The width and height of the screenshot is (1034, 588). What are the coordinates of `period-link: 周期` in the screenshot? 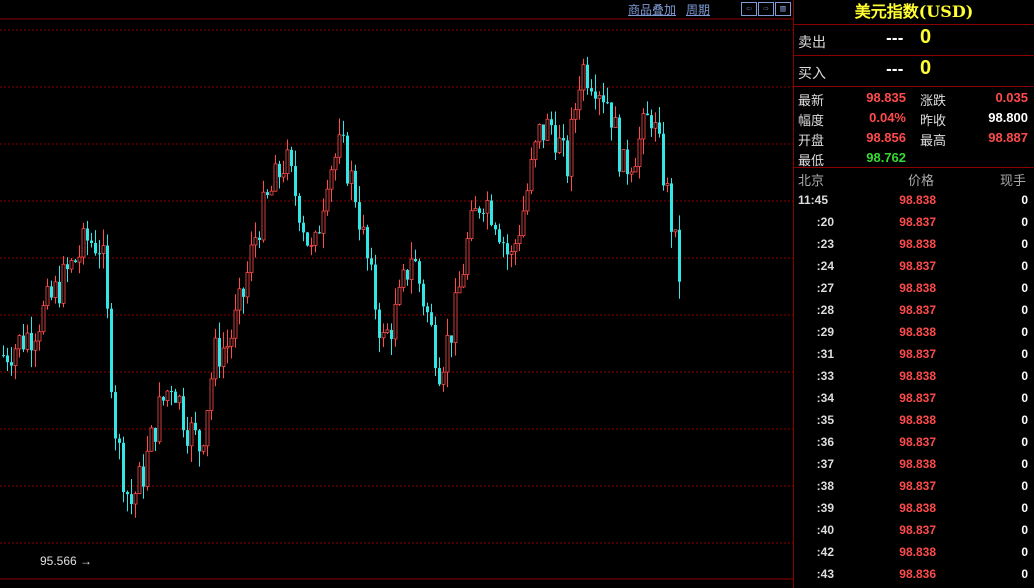 It's located at (698, 9).